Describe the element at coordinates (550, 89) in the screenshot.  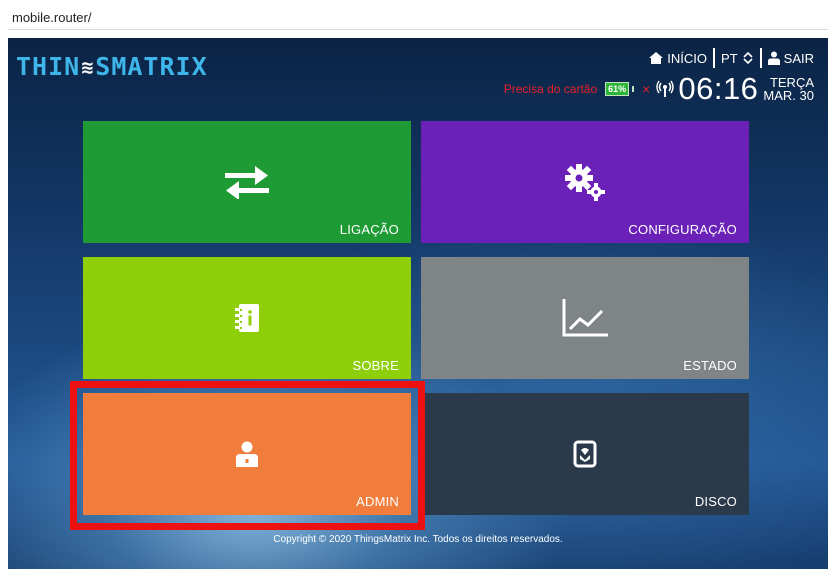
I see `sim-card-warning: Precisa do cartão` at that location.